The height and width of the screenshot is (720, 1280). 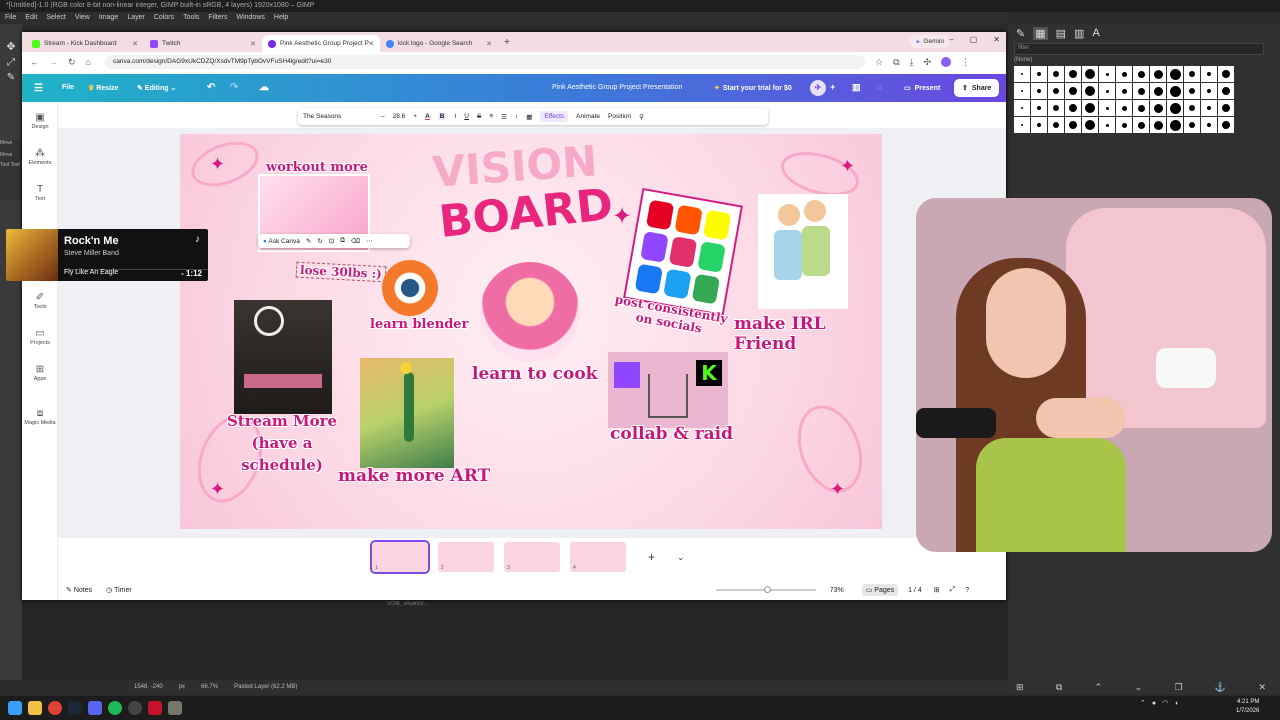 I want to click on tray-app-icon: ●, so click(x=1154, y=703).